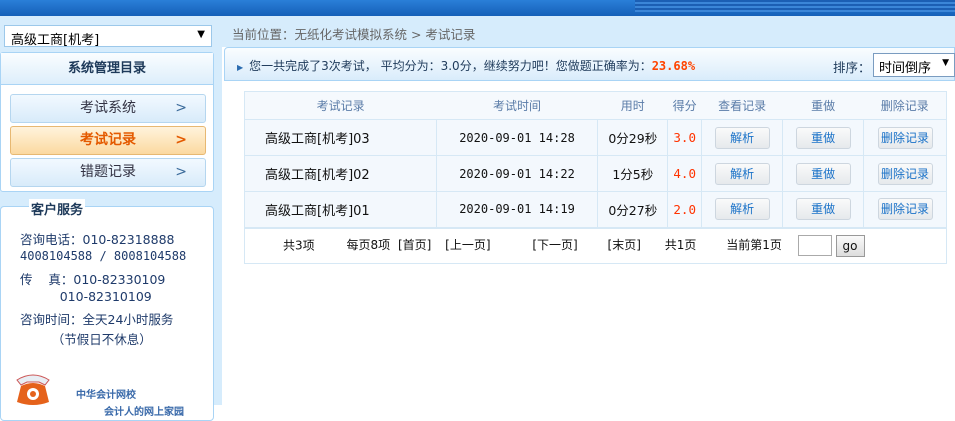  I want to click on col-header: 得分, so click(684, 105).